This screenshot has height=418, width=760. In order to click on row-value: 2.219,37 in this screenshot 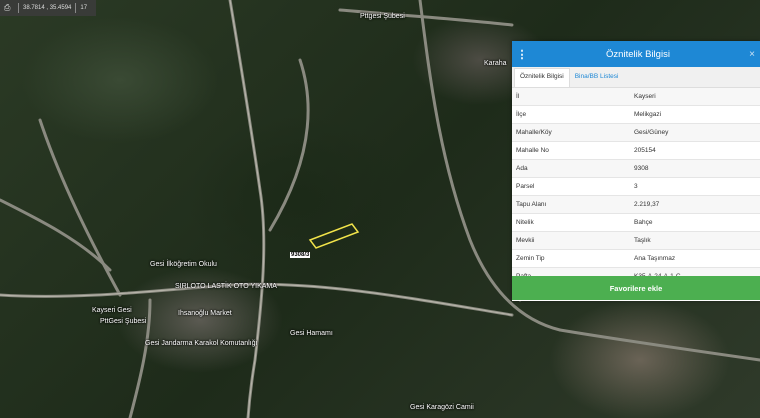, I will do `click(647, 204)`.